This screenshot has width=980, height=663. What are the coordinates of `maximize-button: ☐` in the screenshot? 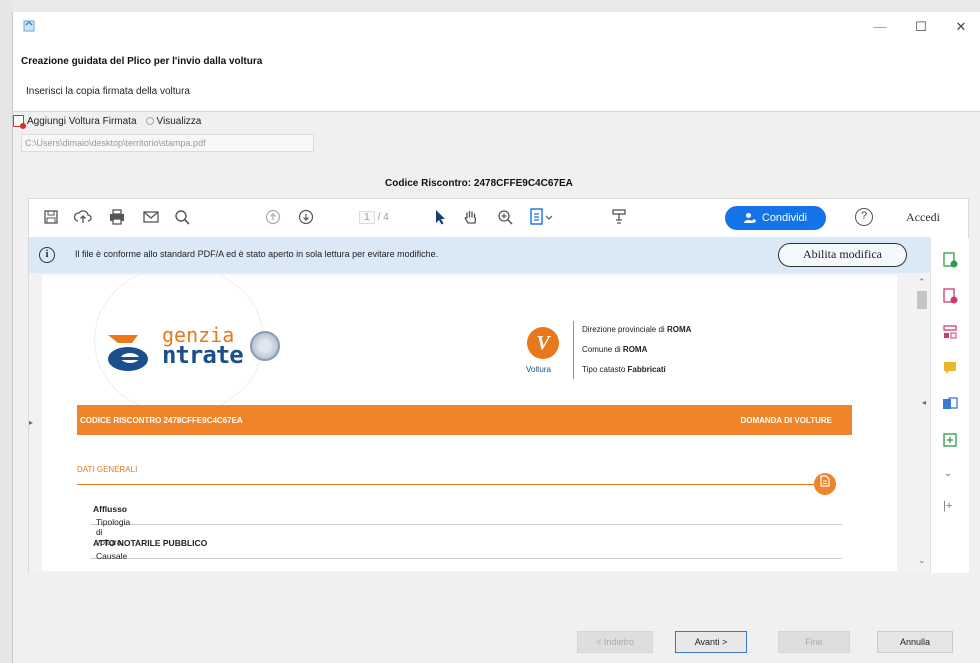 It's located at (921, 27).